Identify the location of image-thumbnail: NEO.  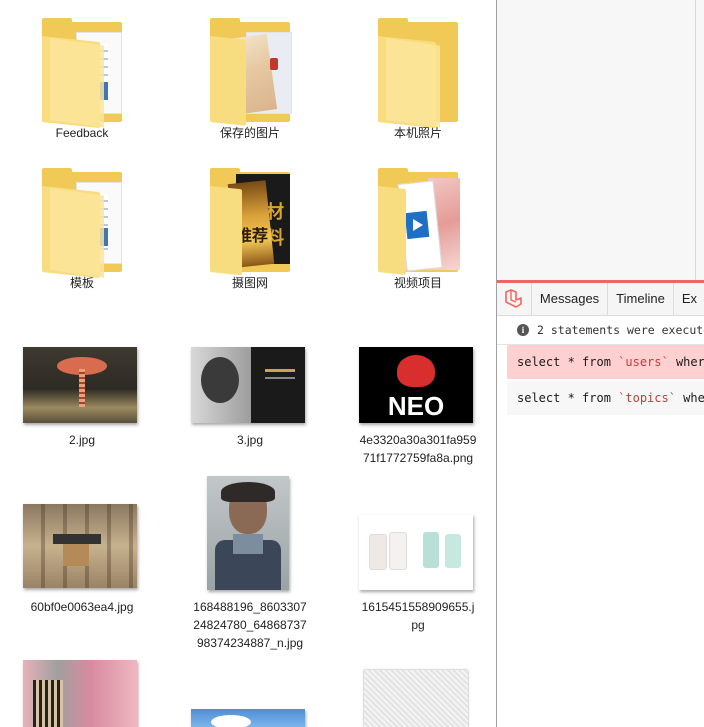
(416, 385).